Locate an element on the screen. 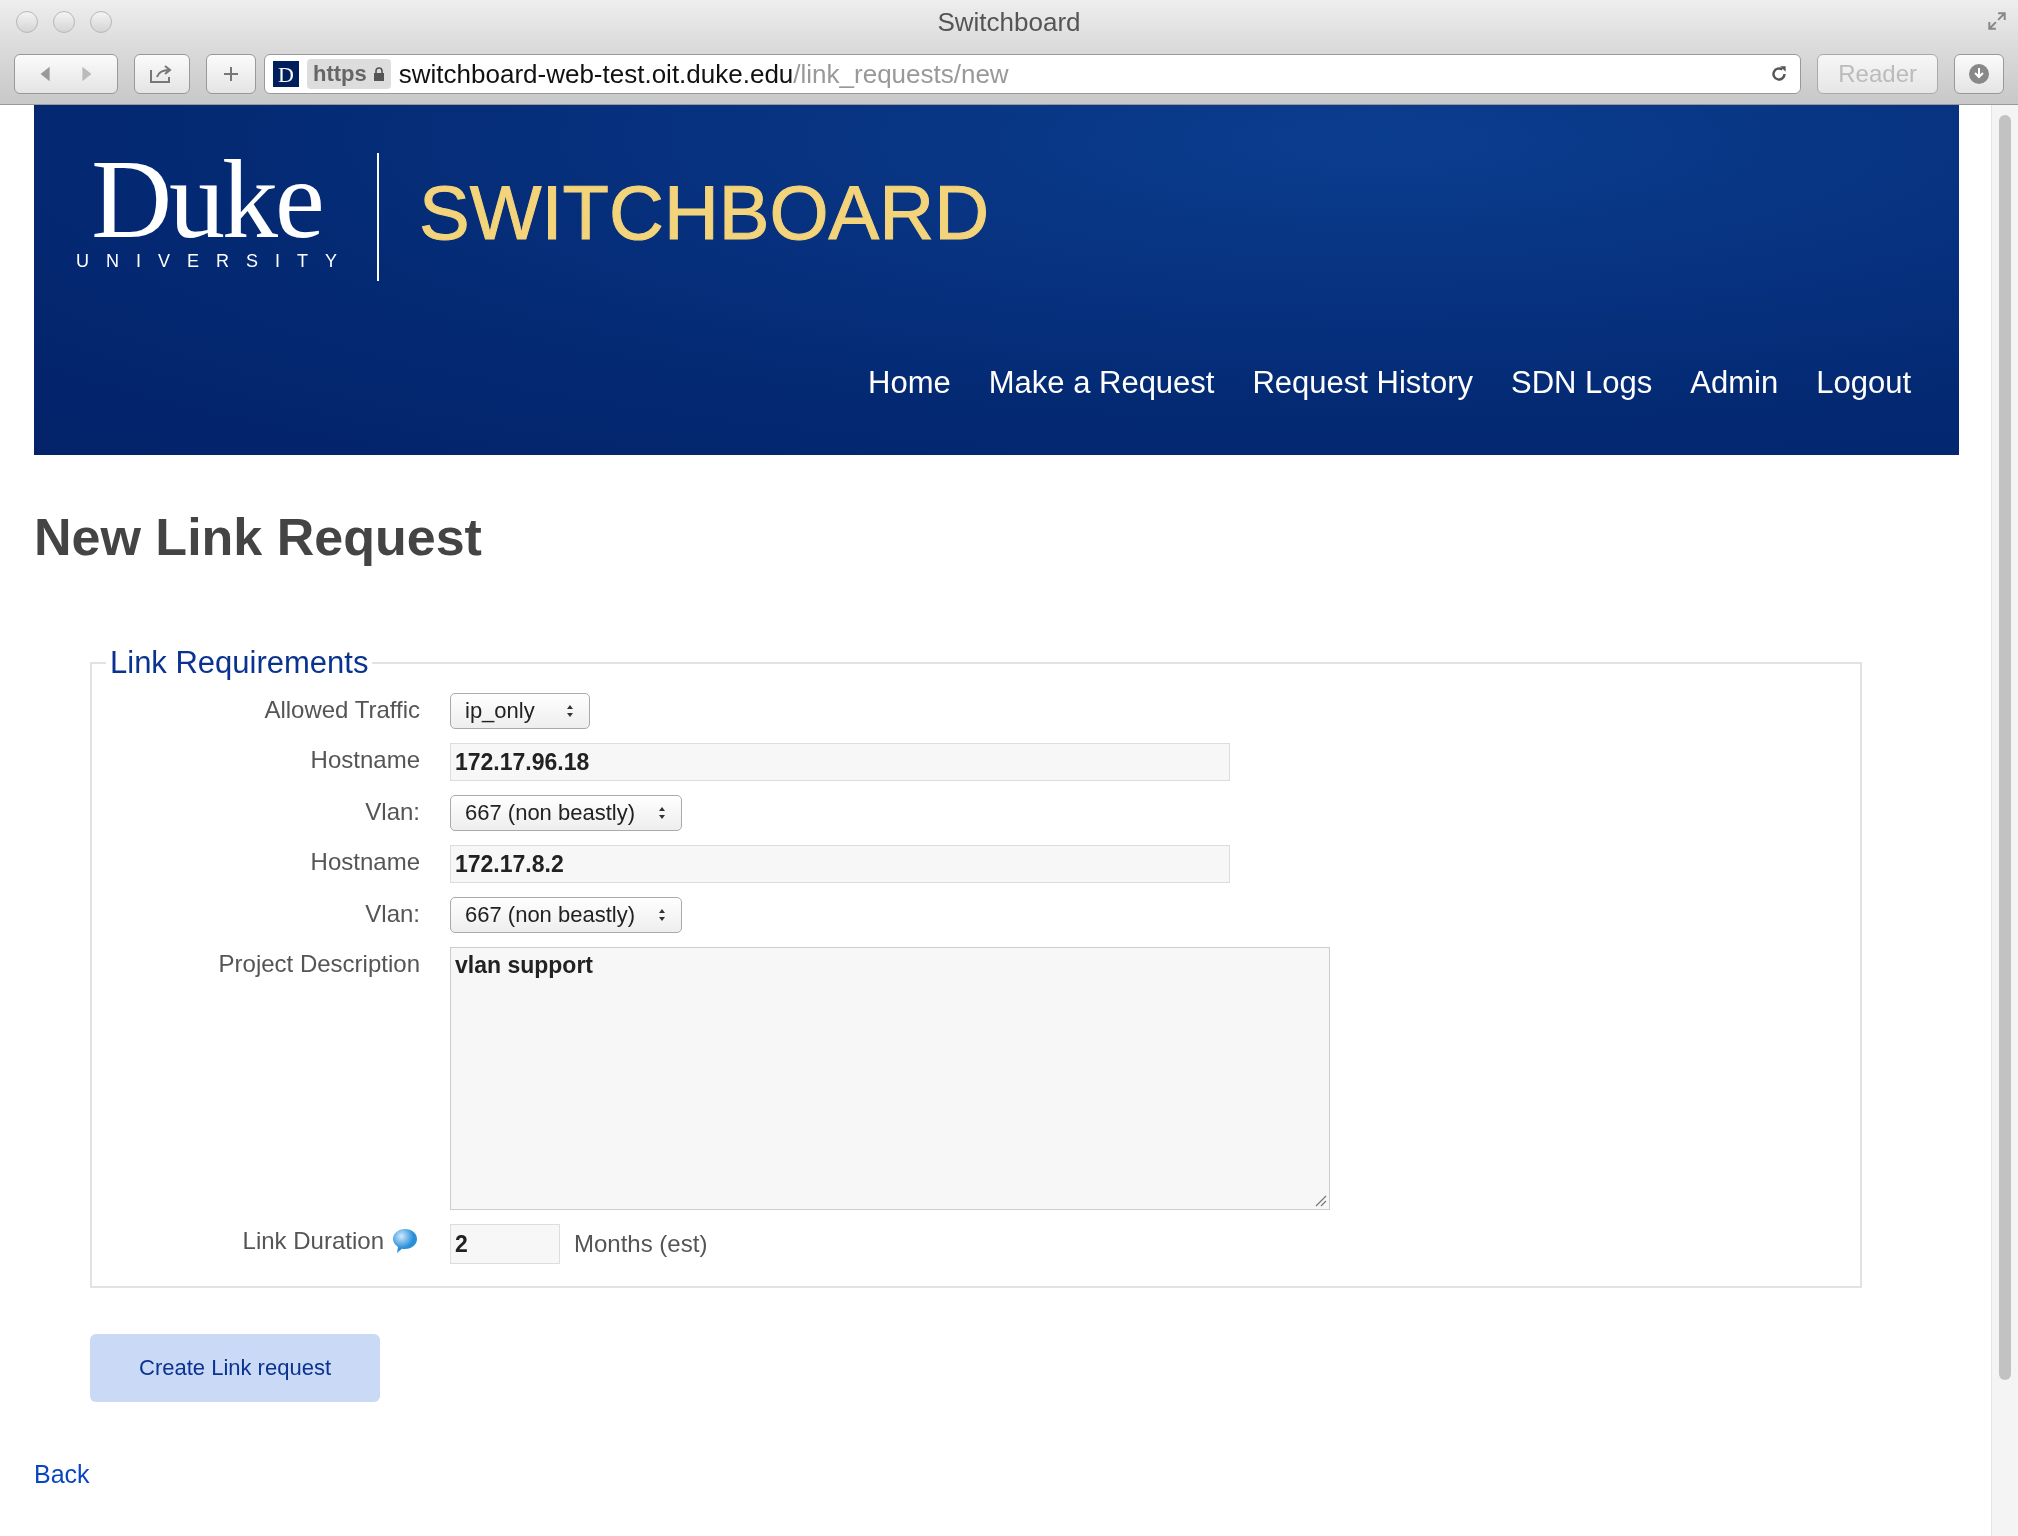 This screenshot has height=1536, width=2018. site-title: SWITCHBOARD is located at coordinates (704, 212).